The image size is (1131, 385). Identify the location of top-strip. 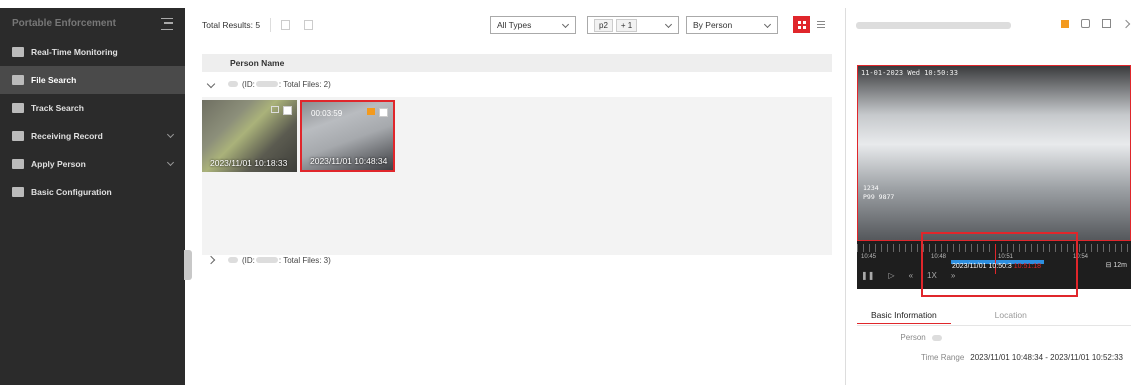
(565, 4).